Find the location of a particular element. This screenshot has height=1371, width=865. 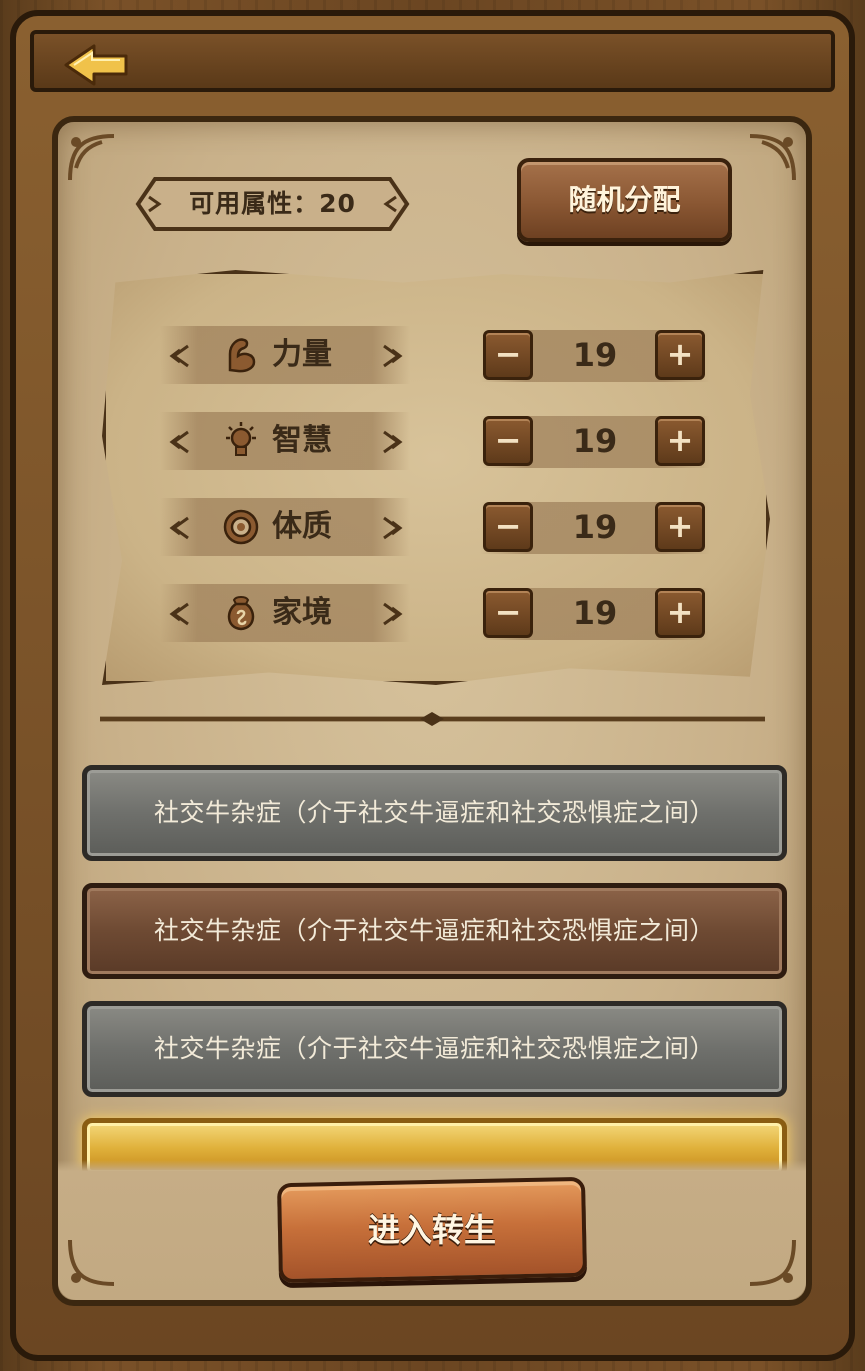

increase-constitution-button: + is located at coordinates (680, 527).